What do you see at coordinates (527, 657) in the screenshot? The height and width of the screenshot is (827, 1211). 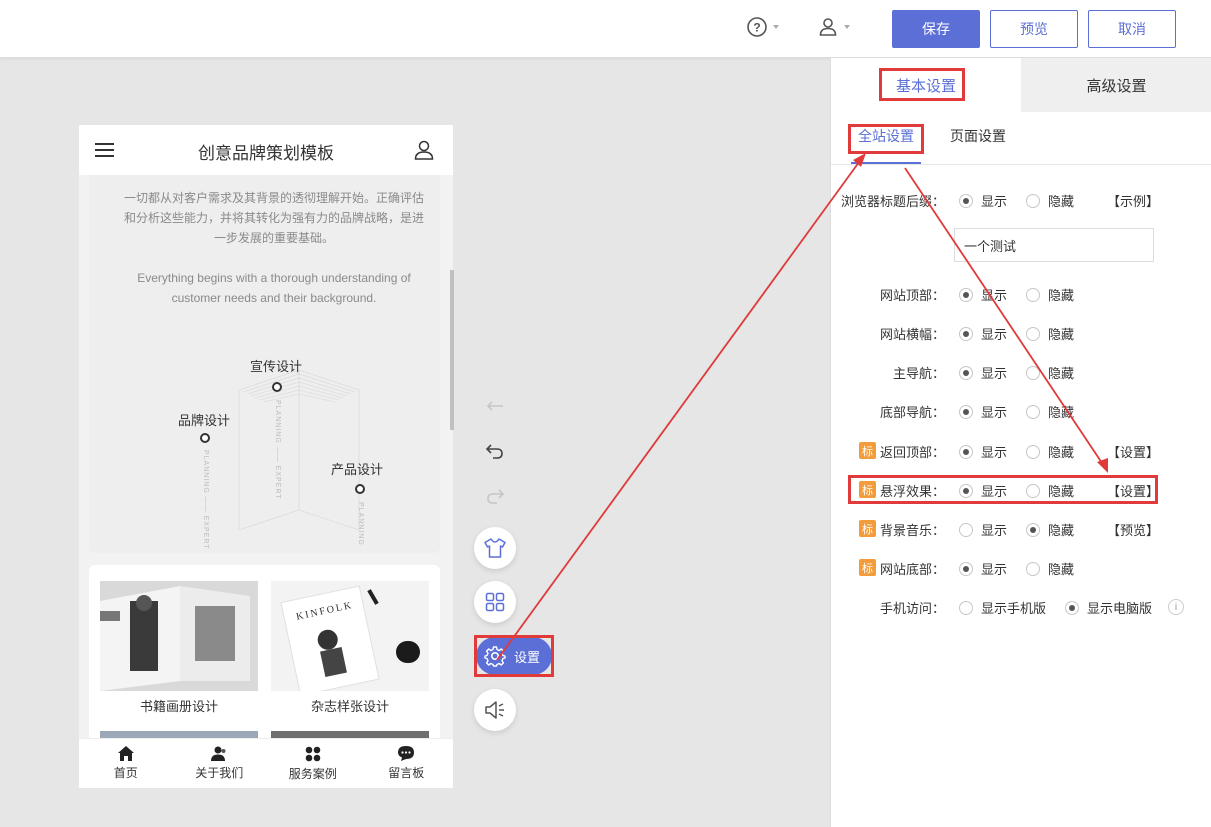 I see `settings-label: 设置` at bounding box center [527, 657].